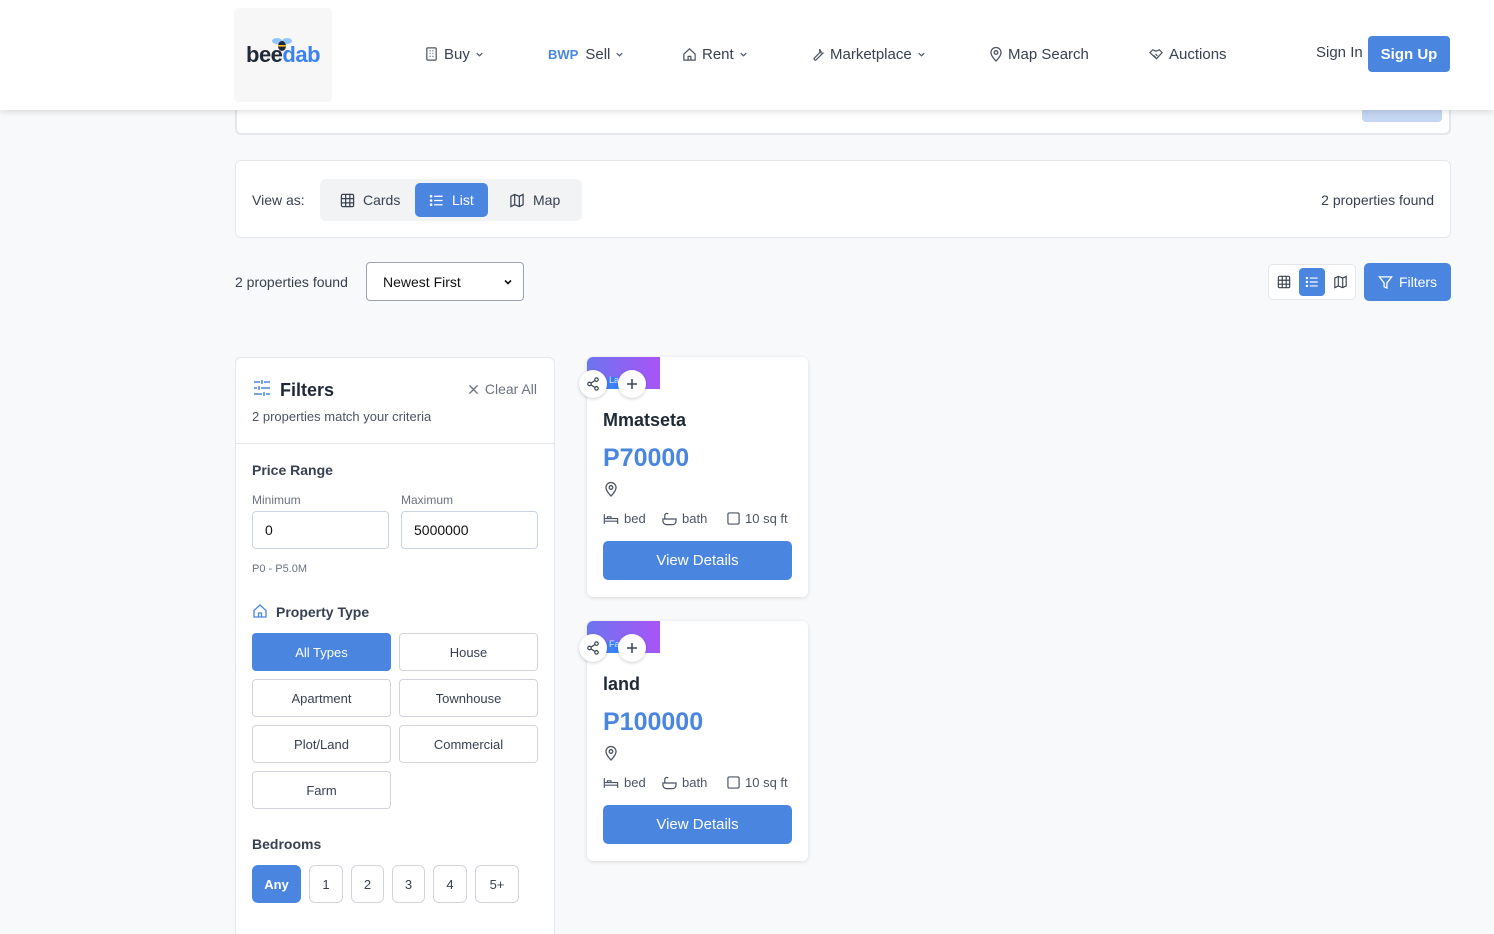  I want to click on nav-auctions: Auctions, so click(1187, 54).